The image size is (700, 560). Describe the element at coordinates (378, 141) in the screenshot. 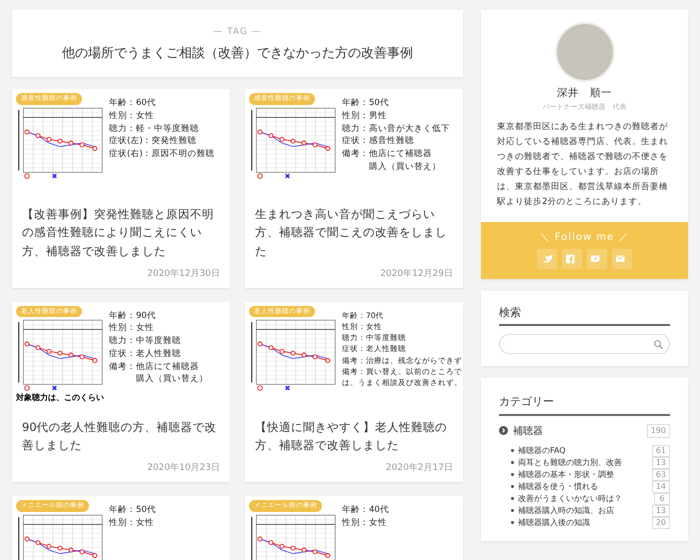

I see `info-line: 症状：感音性難聴` at that location.